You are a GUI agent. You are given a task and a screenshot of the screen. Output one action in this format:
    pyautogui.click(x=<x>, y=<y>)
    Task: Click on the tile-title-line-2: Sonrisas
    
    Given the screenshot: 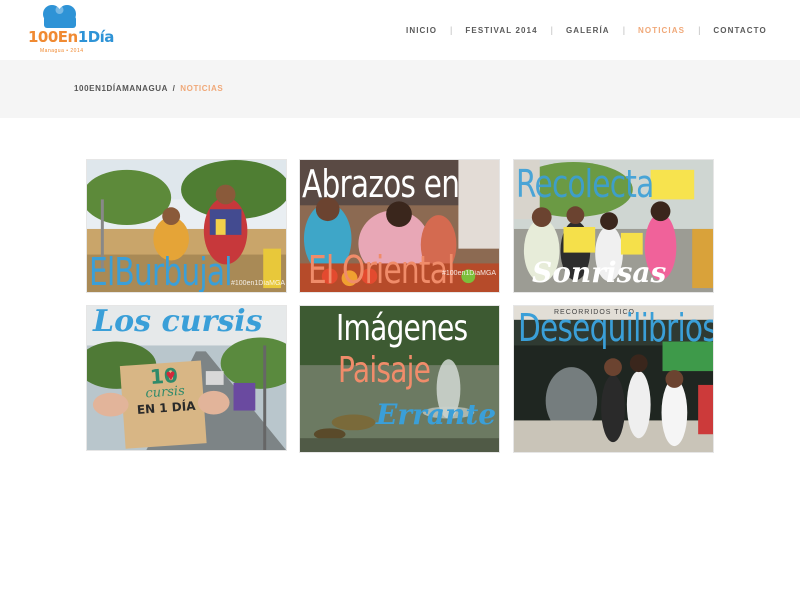 What is the action you would take?
    pyautogui.click(x=599, y=272)
    